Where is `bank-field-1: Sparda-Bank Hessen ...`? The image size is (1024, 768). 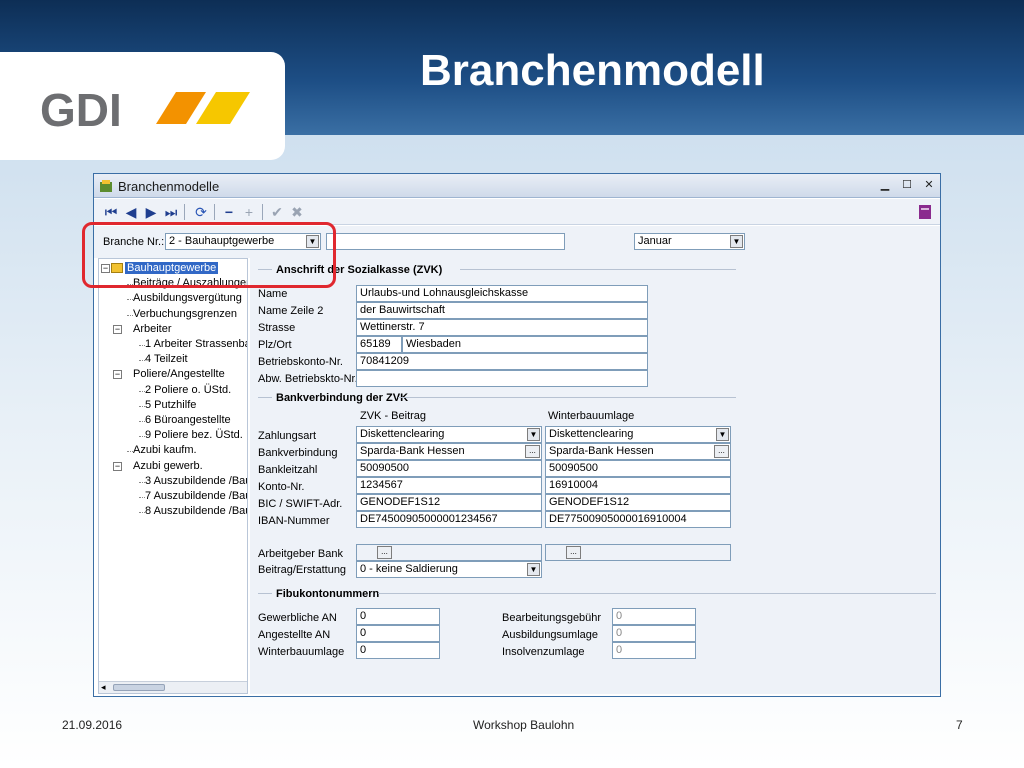
bank-field-1: Sparda-Bank Hessen ... is located at coordinates (449, 451).